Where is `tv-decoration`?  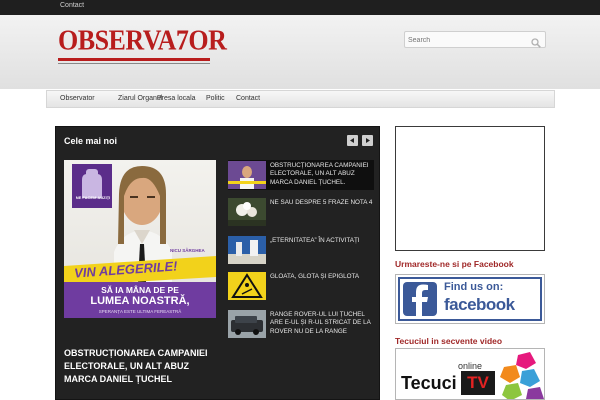 tv-decoration is located at coordinates (522, 375).